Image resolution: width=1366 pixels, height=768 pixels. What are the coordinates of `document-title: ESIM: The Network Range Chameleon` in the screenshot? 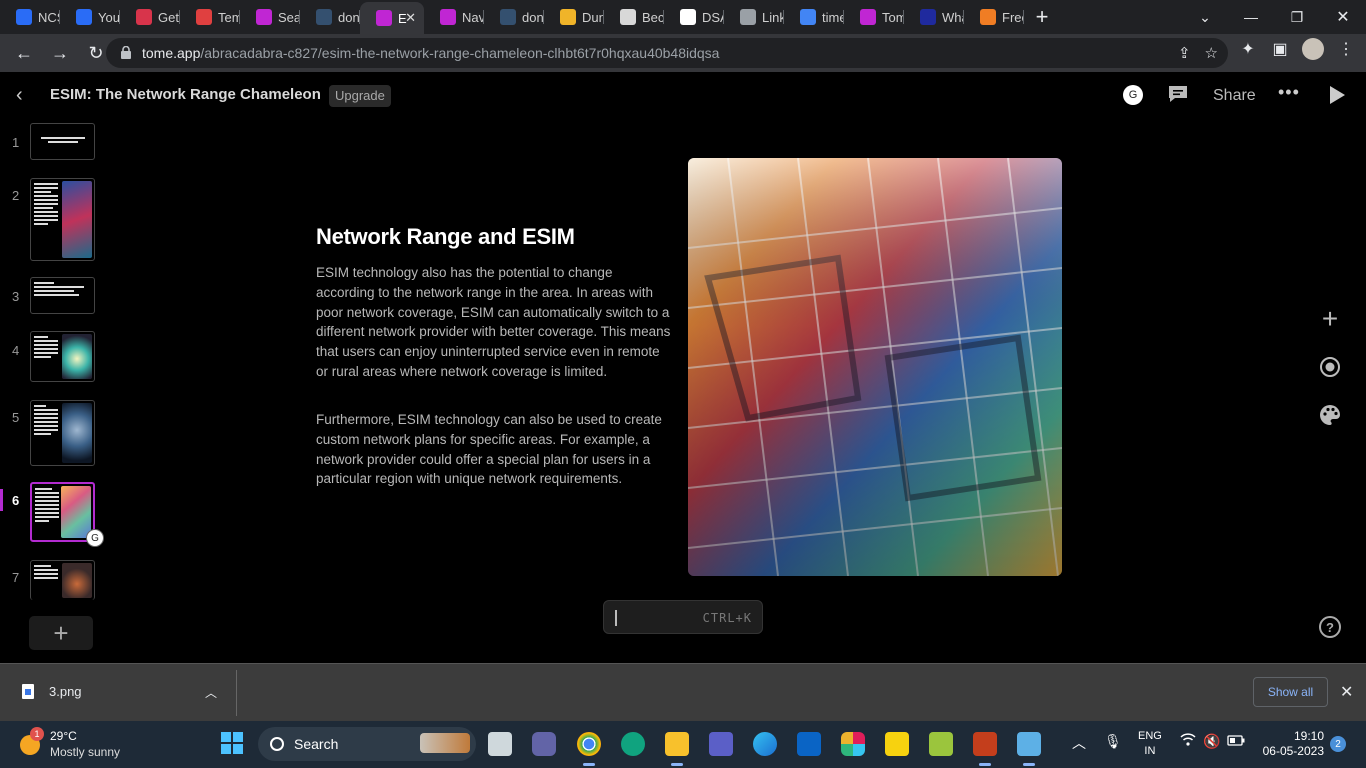 It's located at (185, 94).